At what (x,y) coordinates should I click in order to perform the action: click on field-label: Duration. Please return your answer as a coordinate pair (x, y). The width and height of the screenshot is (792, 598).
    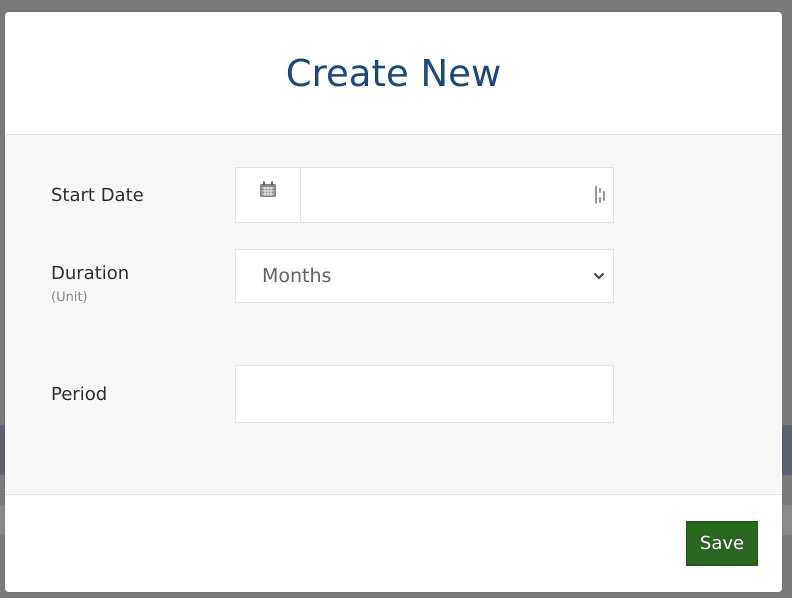
    Looking at the image, I should click on (90, 273).